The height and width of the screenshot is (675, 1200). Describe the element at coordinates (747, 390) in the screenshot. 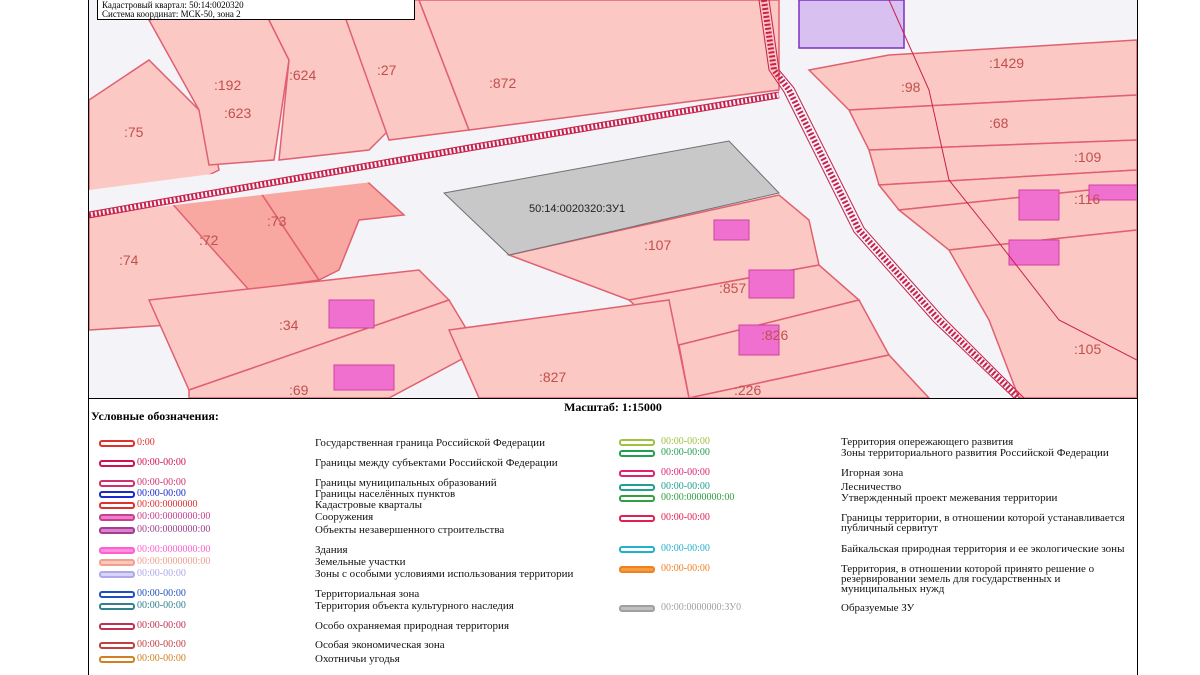

I see `parcel-label: :226` at that location.